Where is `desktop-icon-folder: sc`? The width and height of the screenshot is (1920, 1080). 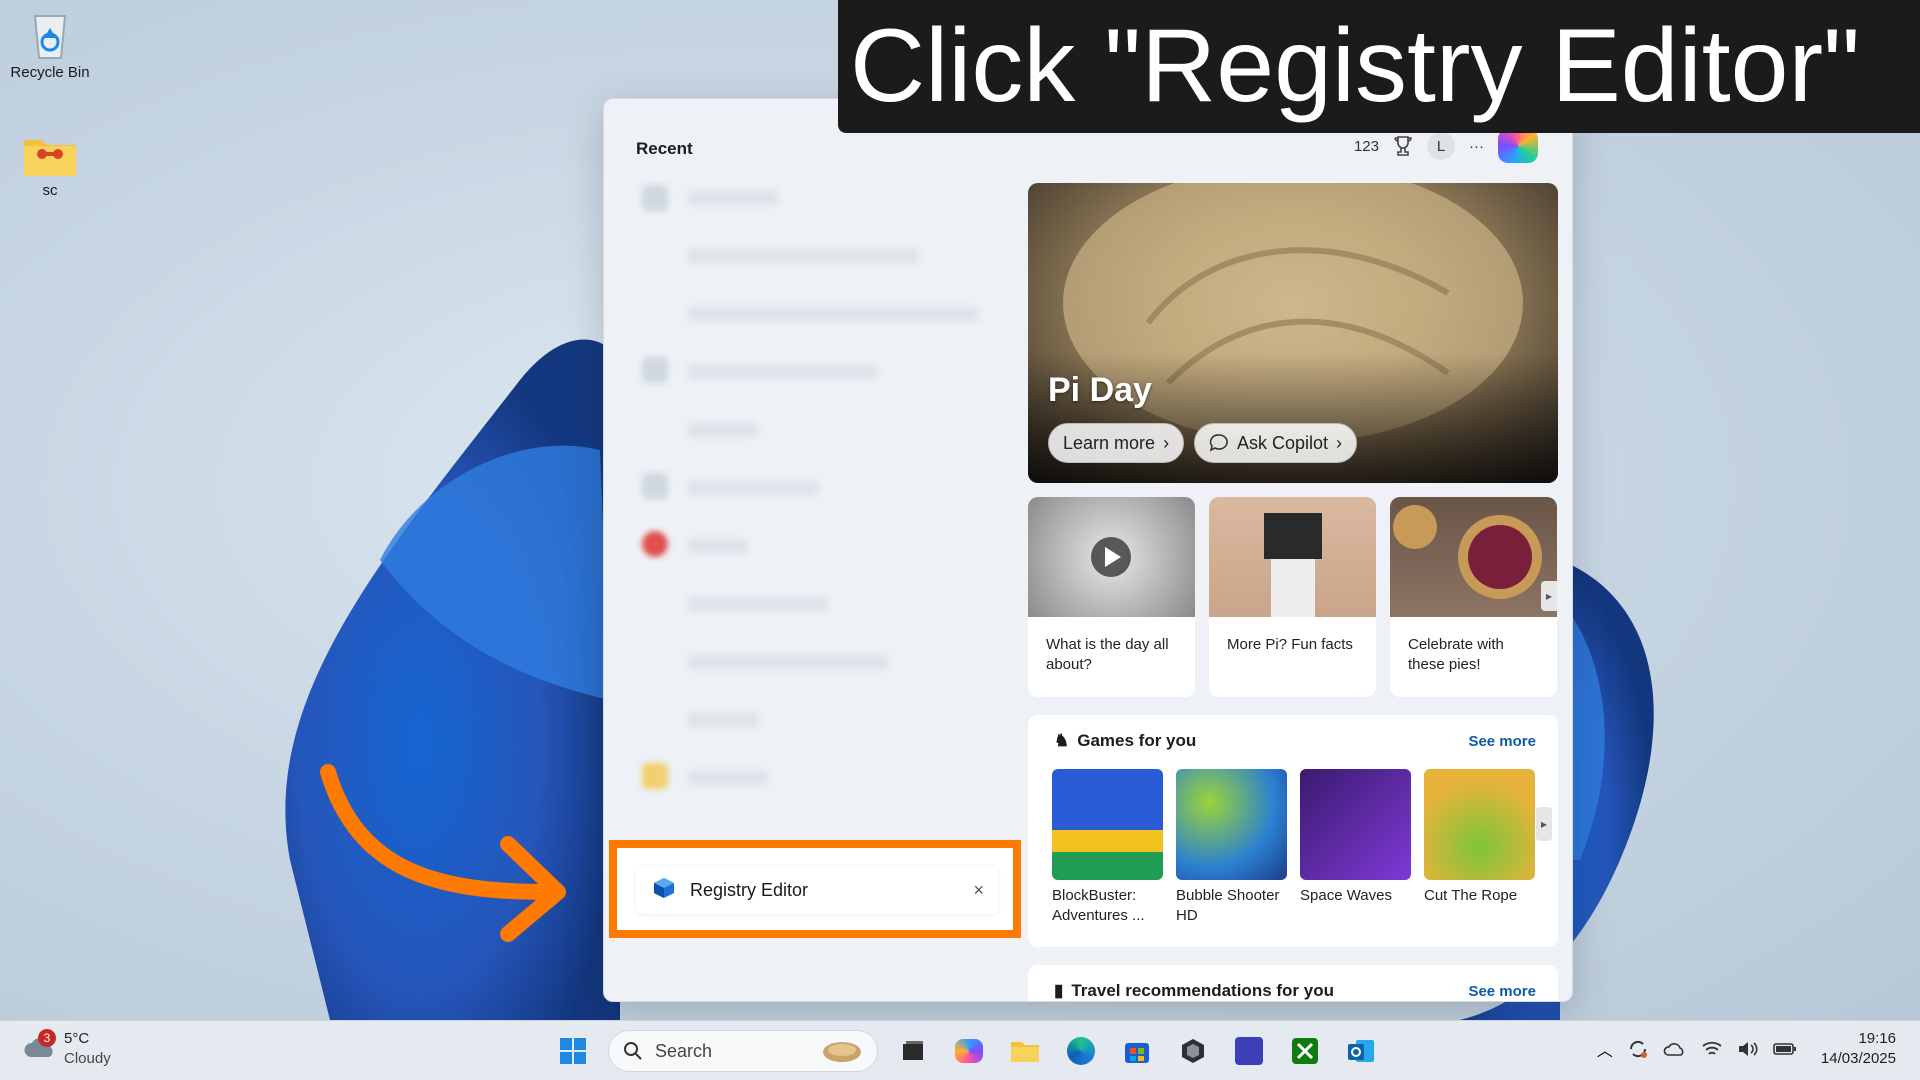
desktop-icon-folder: sc is located at coordinates (50, 165).